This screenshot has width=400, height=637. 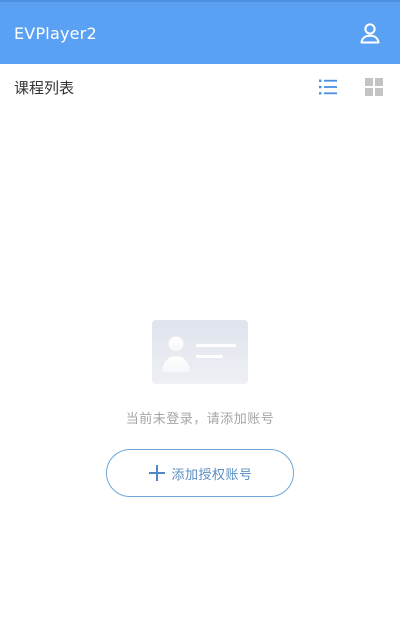 What do you see at coordinates (200, 87) in the screenshot?
I see `course-list-toolbar: 课程列表` at bounding box center [200, 87].